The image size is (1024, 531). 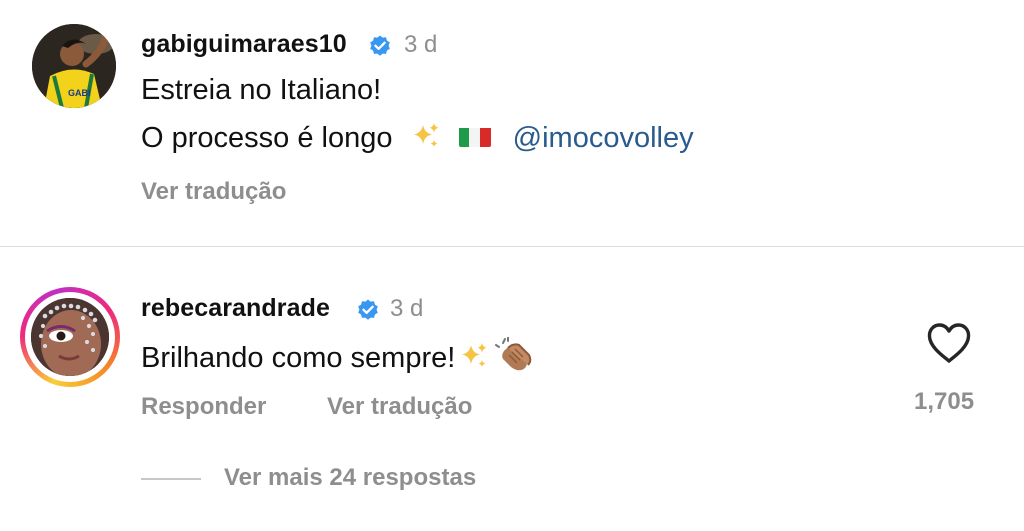 What do you see at coordinates (213, 192) in the screenshot?
I see `post-translate-link: Ver tradução` at bounding box center [213, 192].